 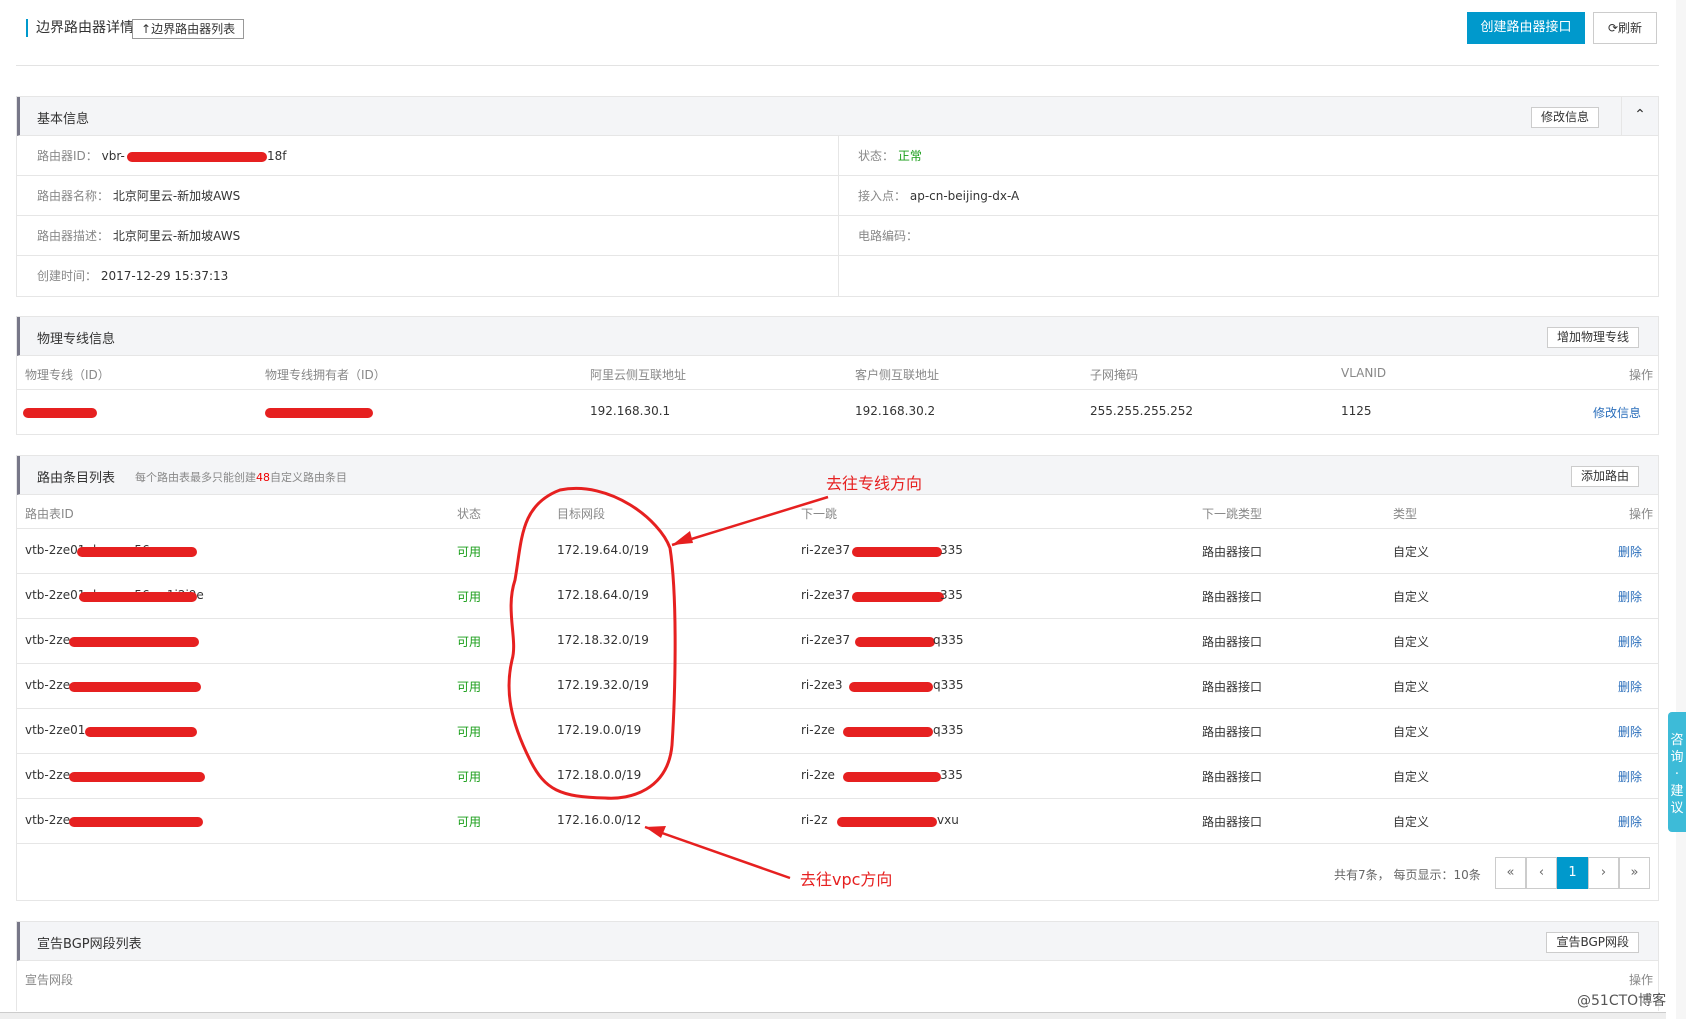 I want to click on feedback-float-button: 咨询·建议, so click(x=1677, y=772).